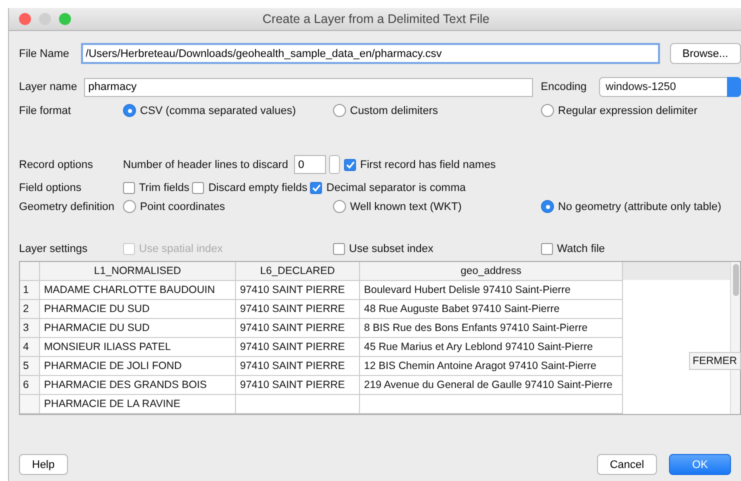  I want to click on dialog-button: Help, so click(43, 464).